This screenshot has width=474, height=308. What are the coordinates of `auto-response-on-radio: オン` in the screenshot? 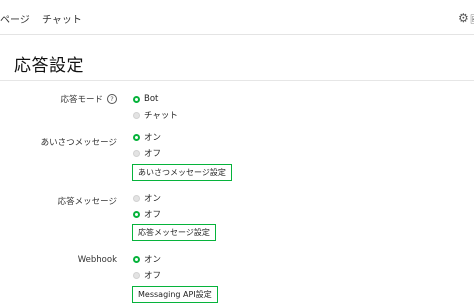 It's located at (147, 198).